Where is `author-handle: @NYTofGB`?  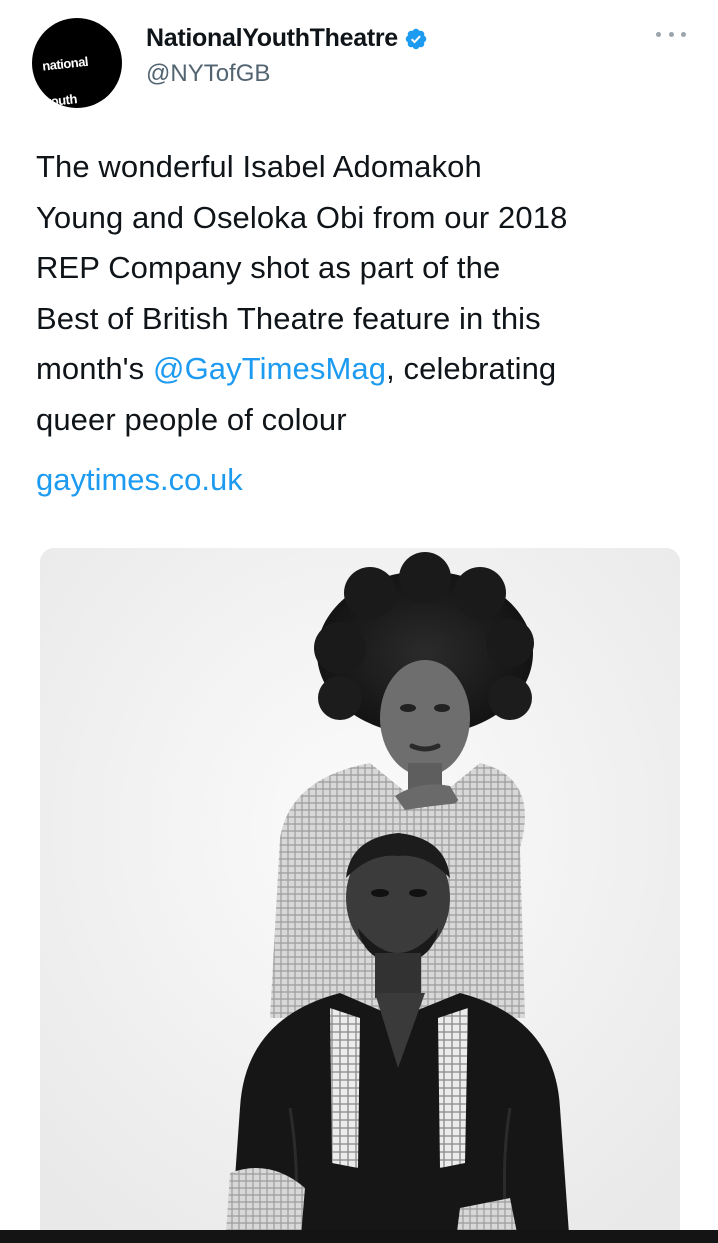
author-handle: @NYTofGB is located at coordinates (208, 74).